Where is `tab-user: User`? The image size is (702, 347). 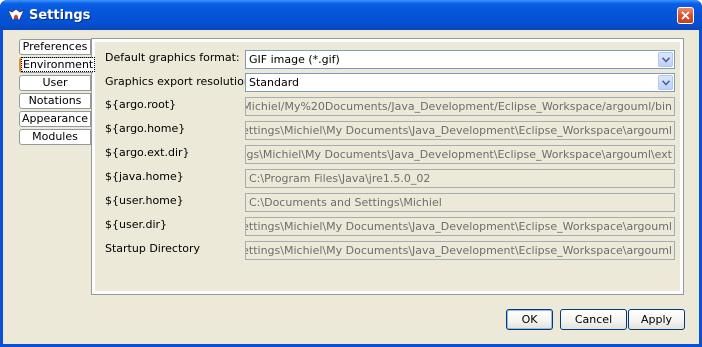 tab-user: User is located at coordinates (55, 83).